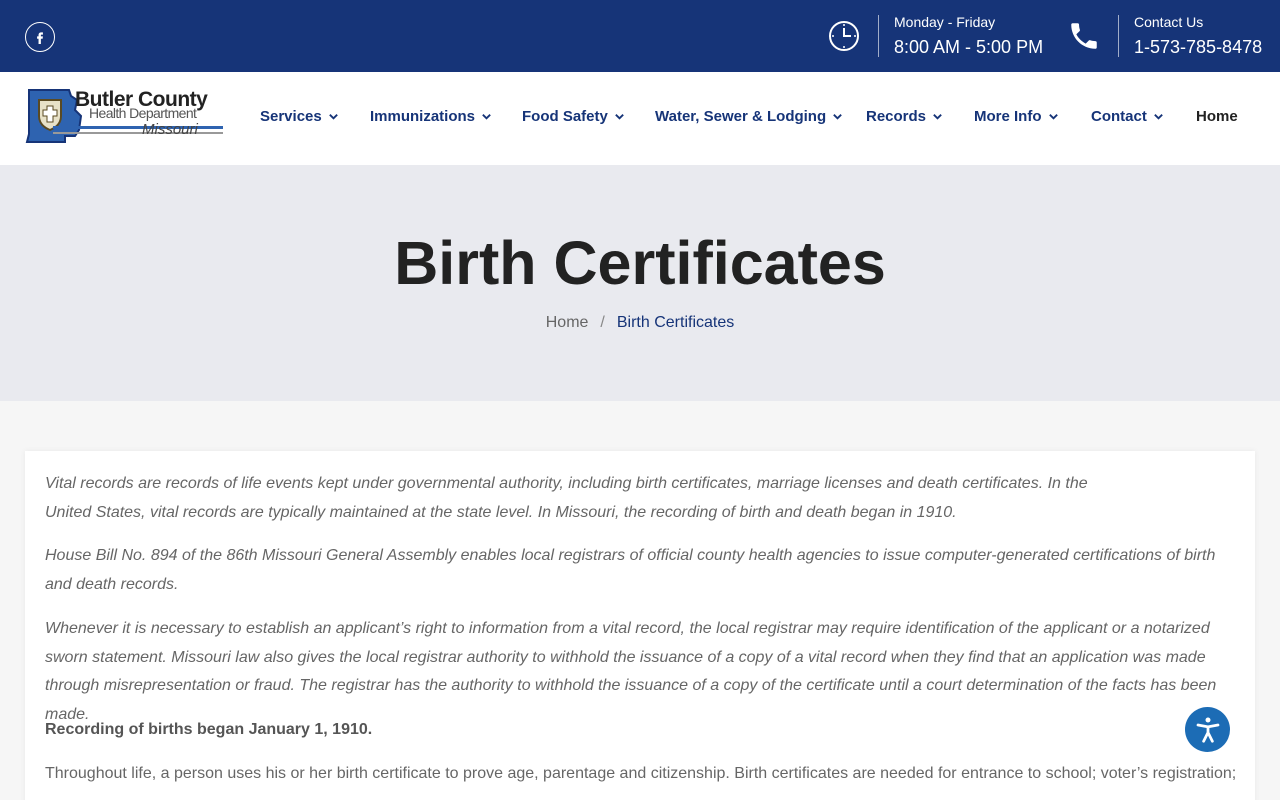 Image resolution: width=1280 pixels, height=800 pixels. What do you see at coordinates (675, 322) in the screenshot?
I see `breadcrumb-current: Birth Certificates` at bounding box center [675, 322].